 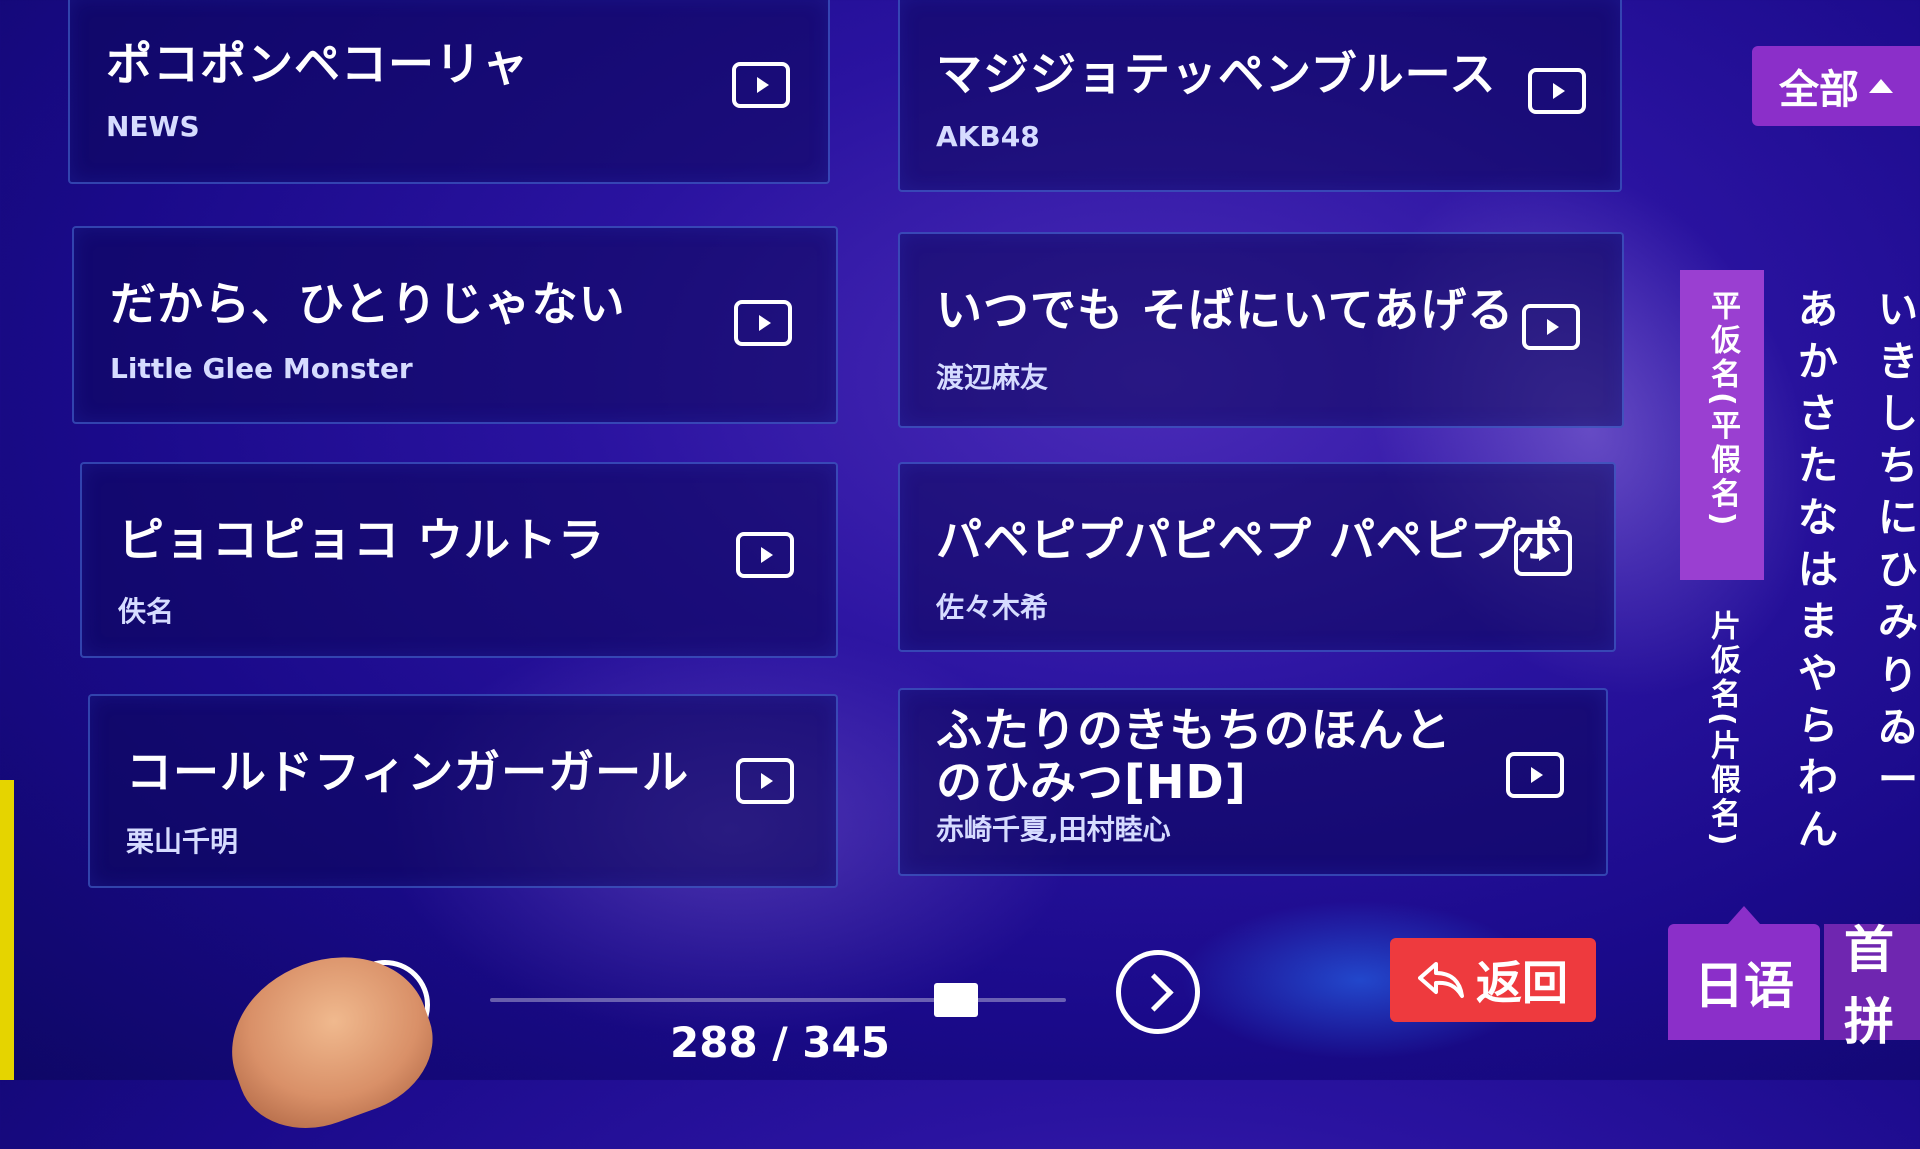 What do you see at coordinates (1818, 830) in the screenshot?
I see `kana-key: ん` at bounding box center [1818, 830].